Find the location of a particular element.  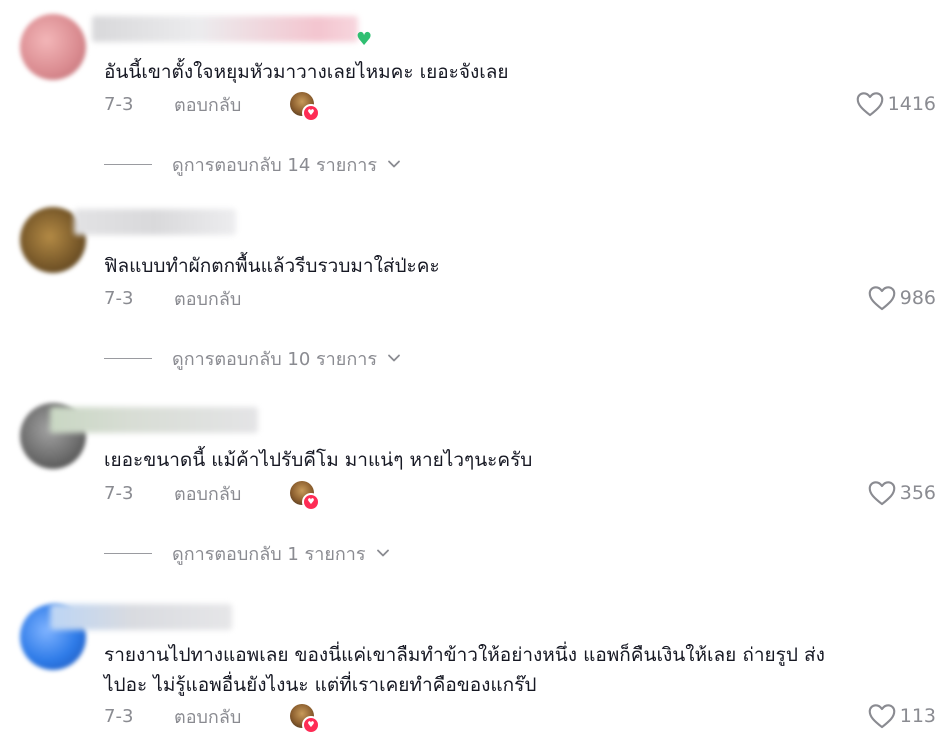

like-button: 1416 is located at coordinates (896, 104).